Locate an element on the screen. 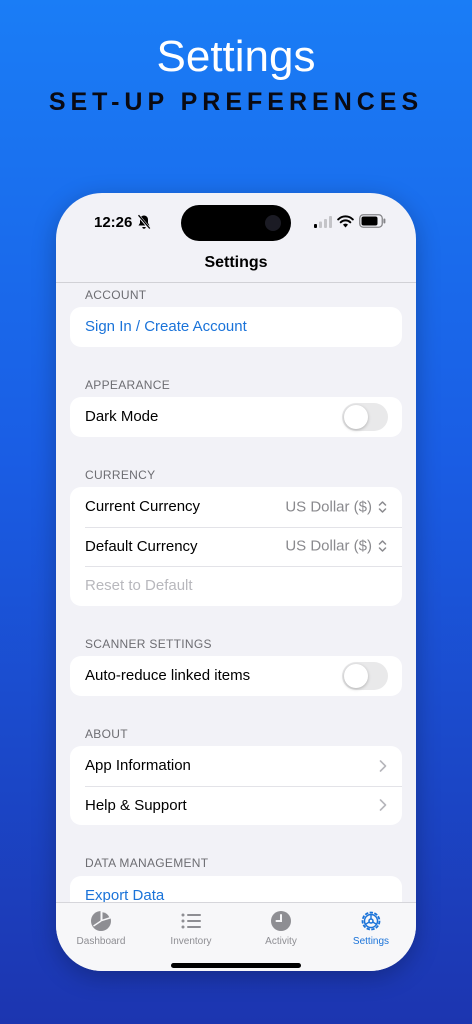  list-icon is located at coordinates (191, 921).